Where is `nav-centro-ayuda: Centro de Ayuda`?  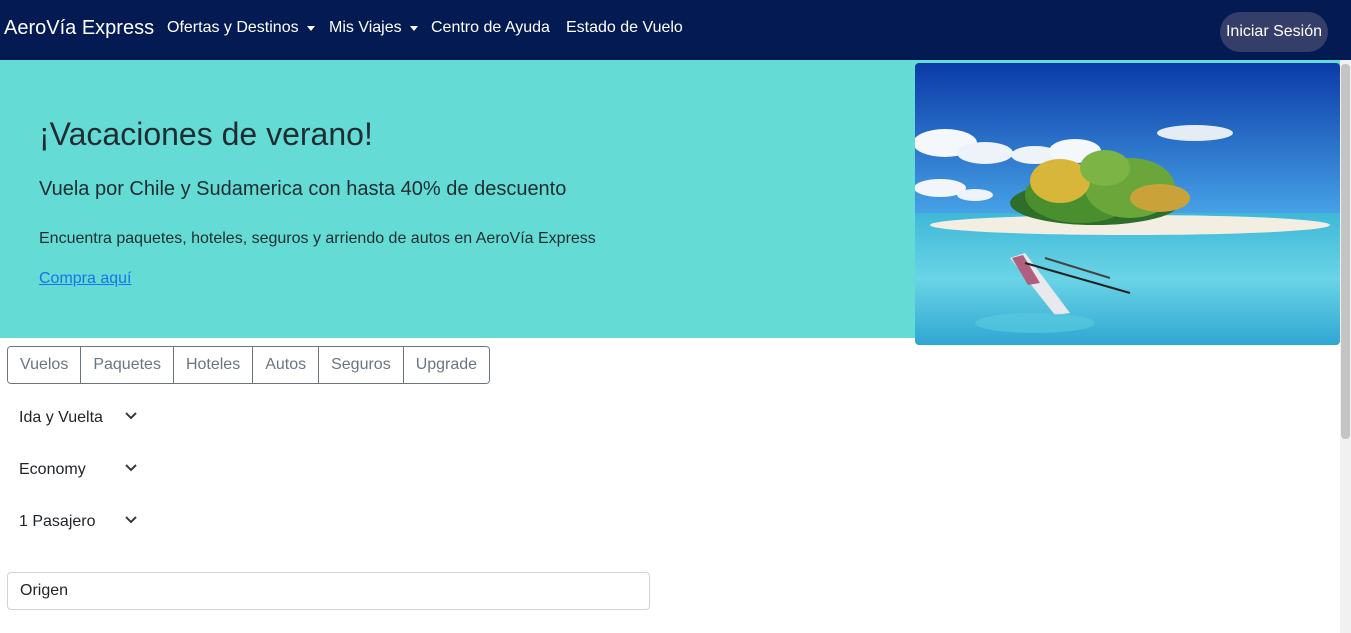 nav-centro-ayuda: Centro de Ayuda is located at coordinates (490, 28).